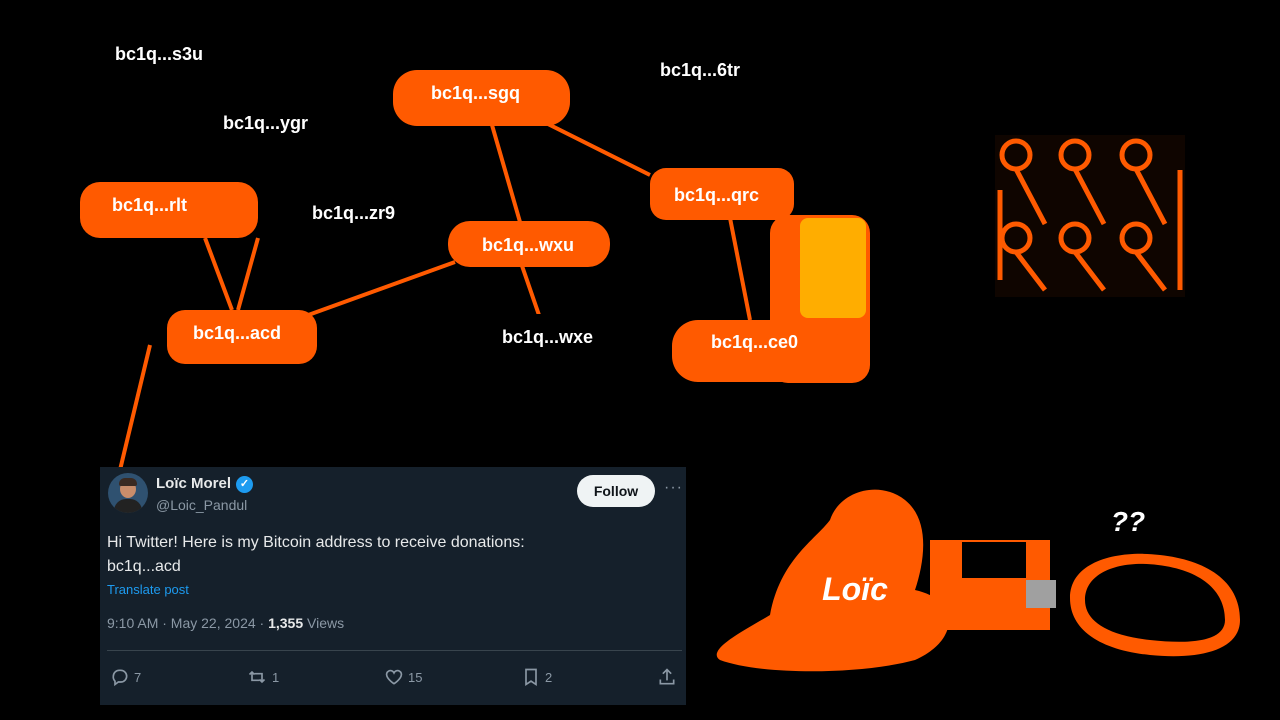 Image resolution: width=1280 pixels, height=720 pixels. Describe the element at coordinates (135, 407) in the screenshot. I see `edge-acd-tweet` at that location.